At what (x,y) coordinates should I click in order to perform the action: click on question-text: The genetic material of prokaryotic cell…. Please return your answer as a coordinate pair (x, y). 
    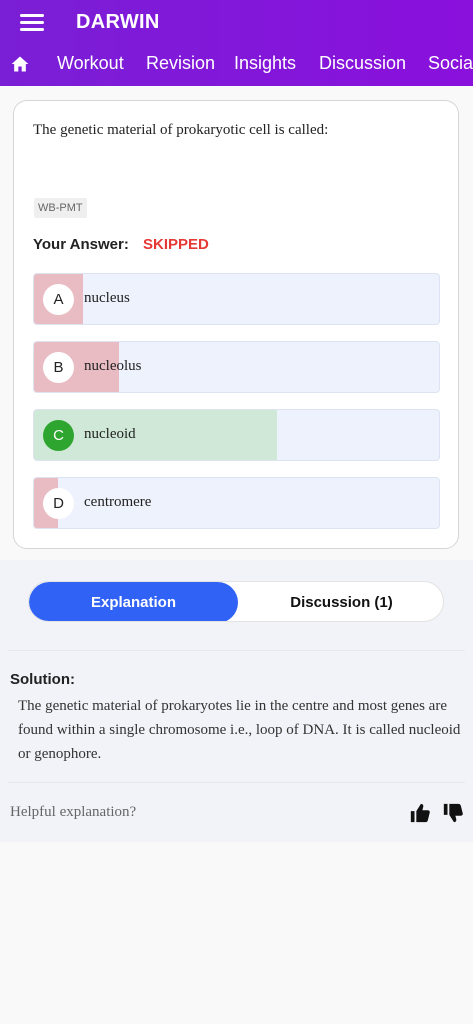
    Looking at the image, I should click on (181, 130).